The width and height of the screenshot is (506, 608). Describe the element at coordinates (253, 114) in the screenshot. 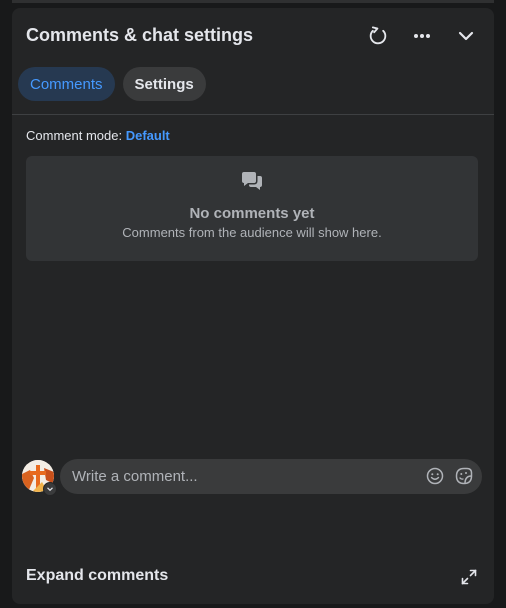

I see `tabs-divider` at that location.